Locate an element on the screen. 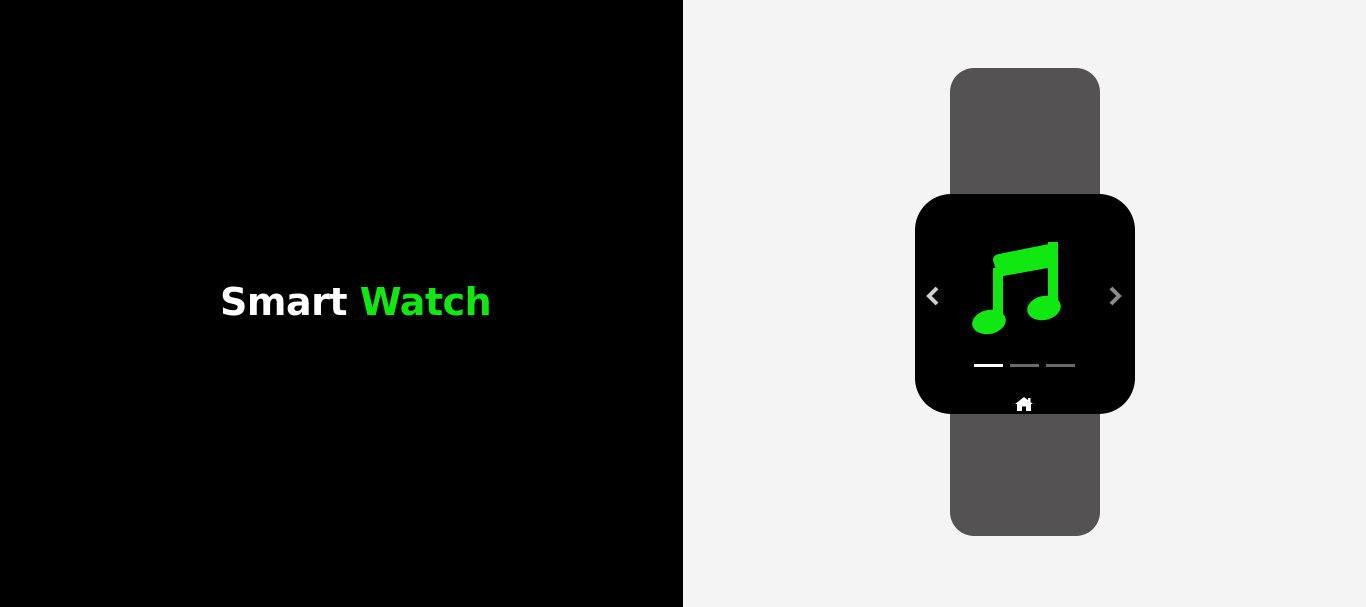 This screenshot has height=607, width=1366. brand-title: Smart Watch is located at coordinates (356, 302).